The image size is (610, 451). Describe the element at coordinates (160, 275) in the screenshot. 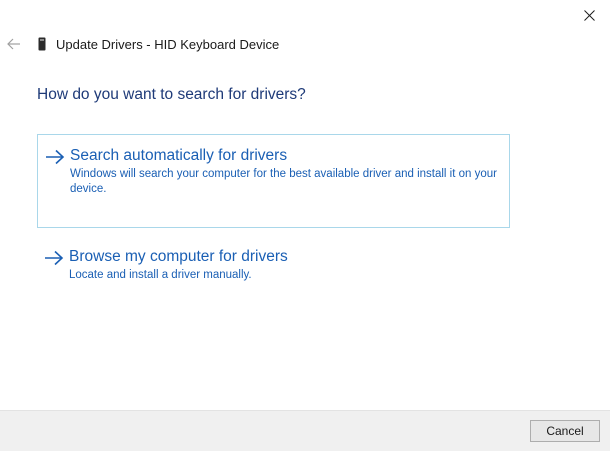

I see `option-description: Locate and install a driver manually.` at that location.